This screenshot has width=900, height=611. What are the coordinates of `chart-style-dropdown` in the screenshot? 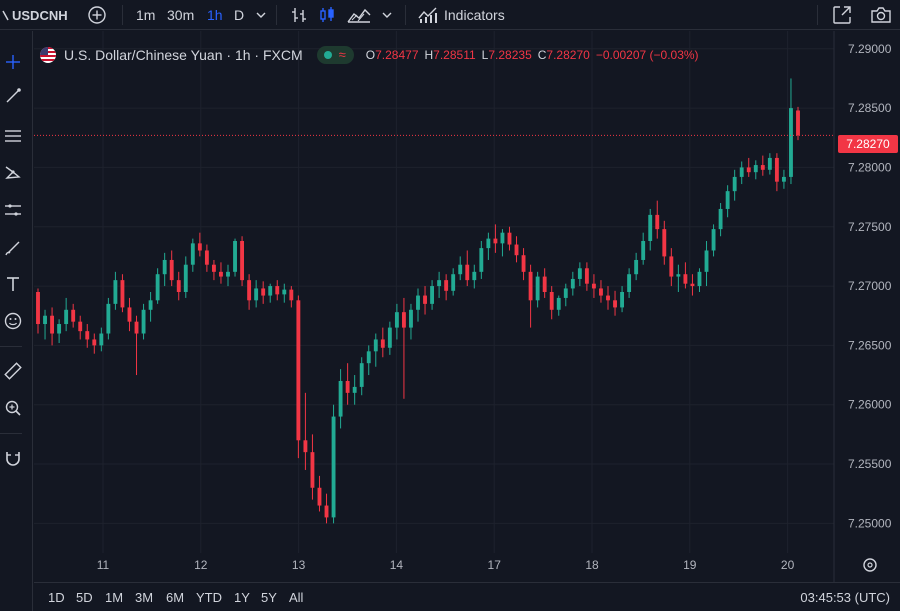 It's located at (387, 15).